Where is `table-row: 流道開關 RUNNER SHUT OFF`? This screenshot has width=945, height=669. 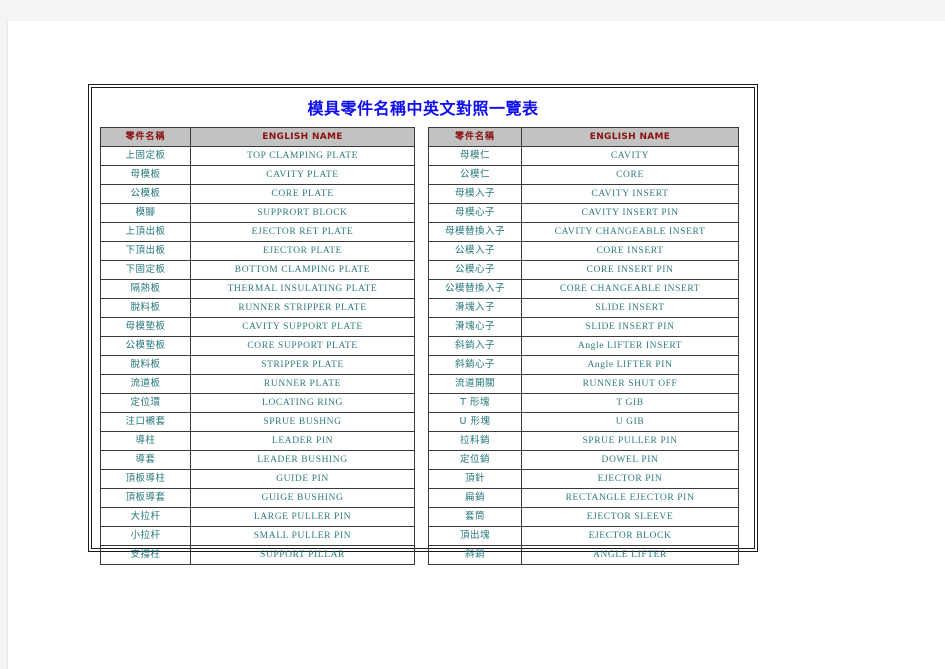
table-row: 流道開關 RUNNER SHUT OFF is located at coordinates (583, 384).